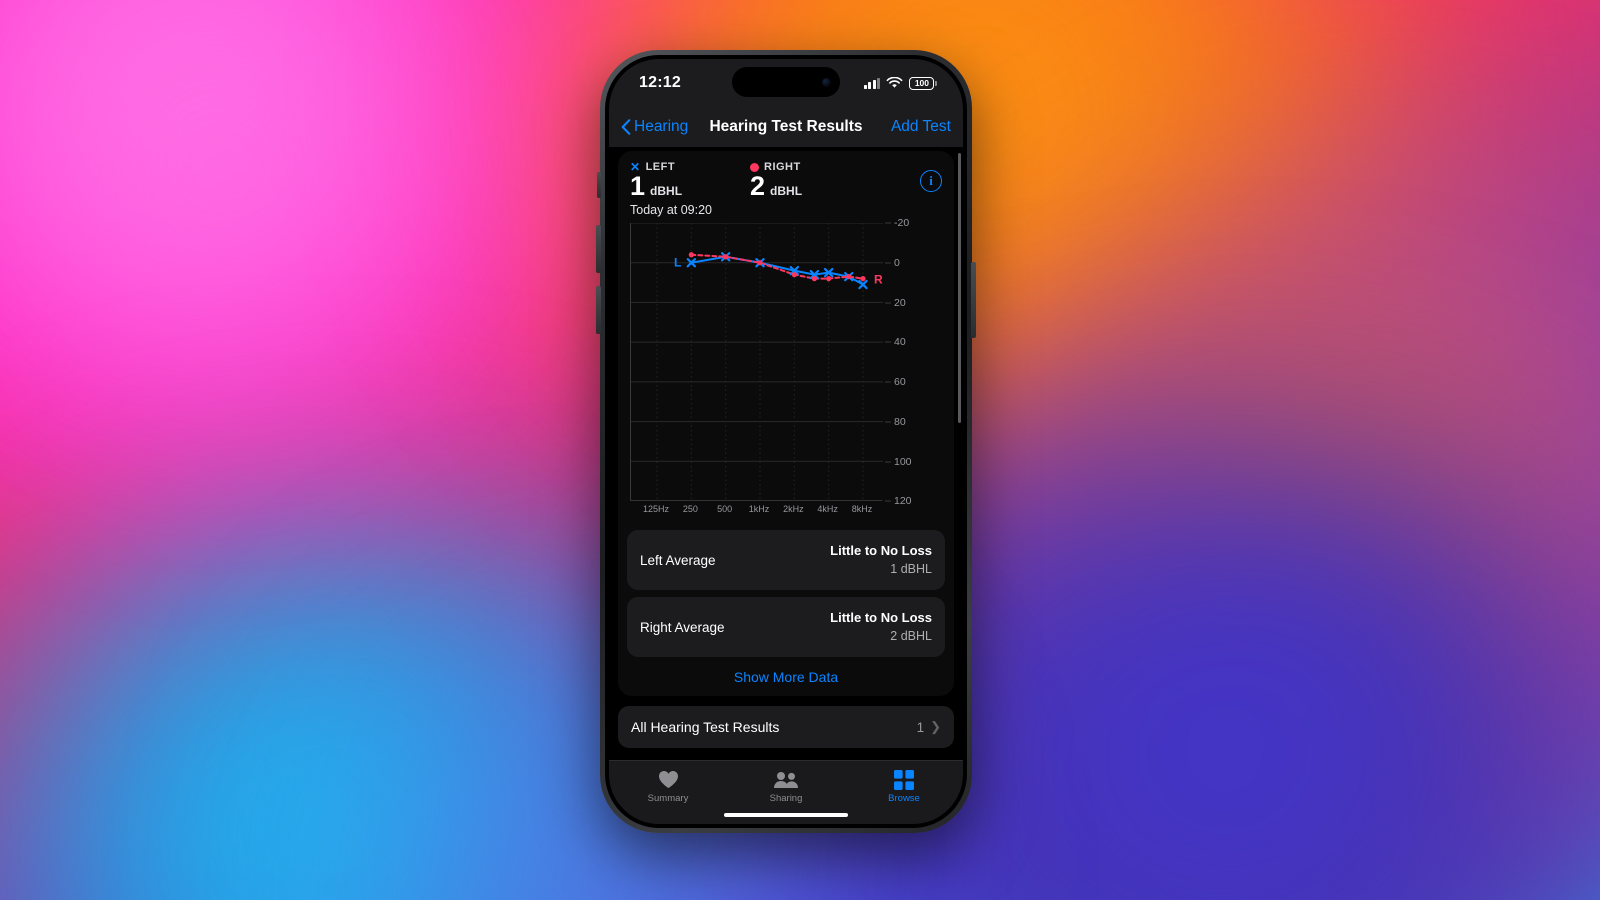 The height and width of the screenshot is (900, 1600). What do you see at coordinates (690, 509) in the screenshot?
I see `x-tick-label: 250` at bounding box center [690, 509].